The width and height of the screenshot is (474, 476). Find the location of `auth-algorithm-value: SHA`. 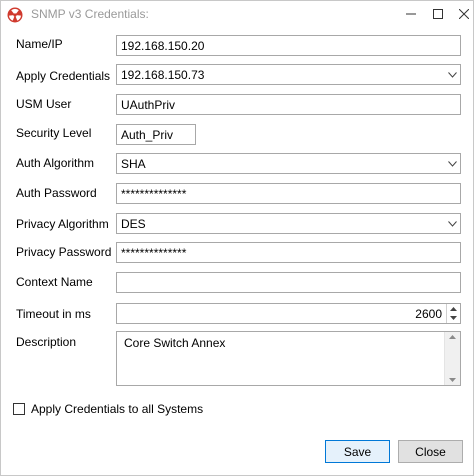

auth-algorithm-value: SHA is located at coordinates (133, 164).